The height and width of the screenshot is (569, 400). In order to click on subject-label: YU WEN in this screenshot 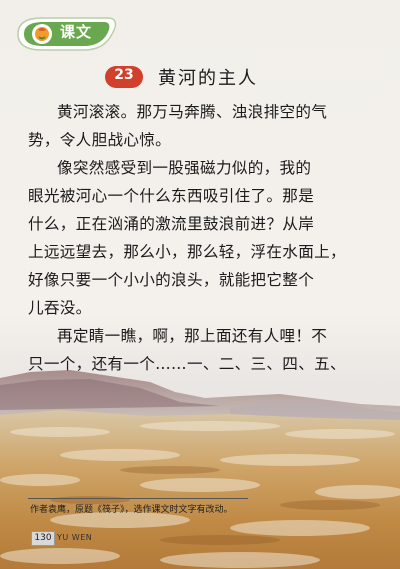, I will do `click(75, 537)`.